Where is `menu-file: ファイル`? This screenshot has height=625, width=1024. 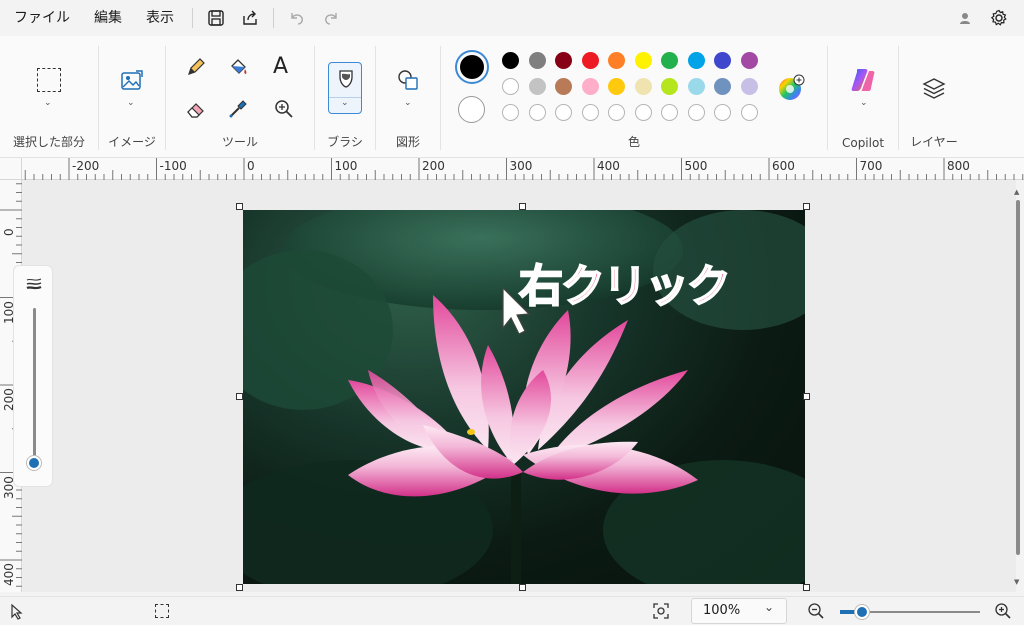
menu-file: ファイル is located at coordinates (41, 18).